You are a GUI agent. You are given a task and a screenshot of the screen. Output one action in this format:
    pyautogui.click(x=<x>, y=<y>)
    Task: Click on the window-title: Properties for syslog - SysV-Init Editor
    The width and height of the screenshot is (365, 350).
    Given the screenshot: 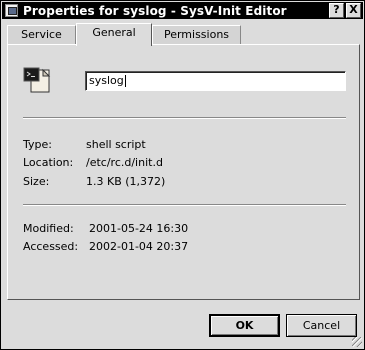 What is the action you would take?
    pyautogui.click(x=155, y=10)
    